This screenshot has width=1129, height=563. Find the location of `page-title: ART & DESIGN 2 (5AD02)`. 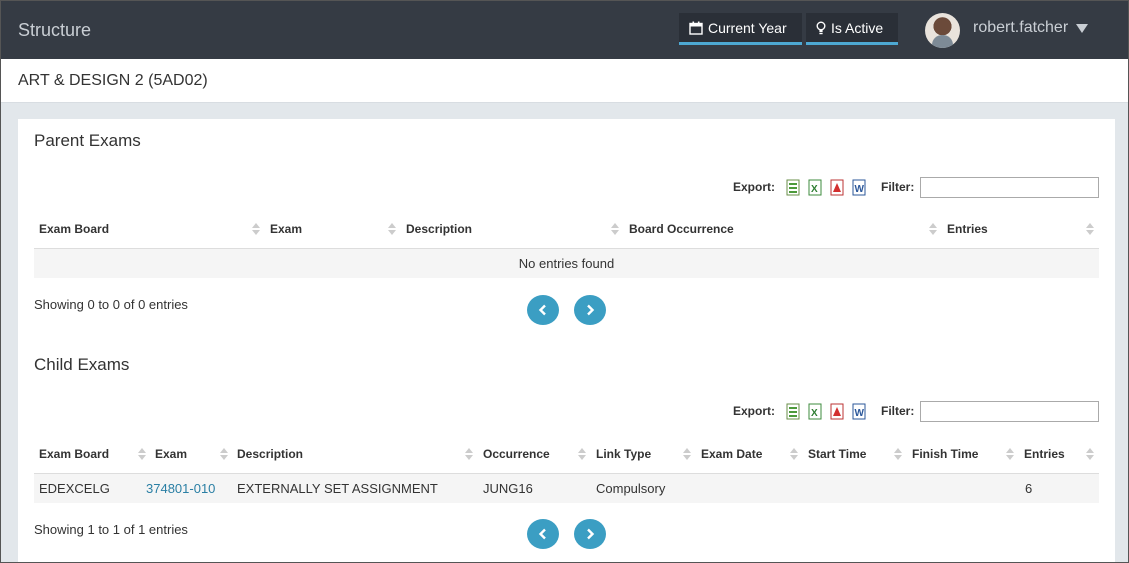

page-title: ART & DESIGN 2 (5AD02) is located at coordinates (113, 80).